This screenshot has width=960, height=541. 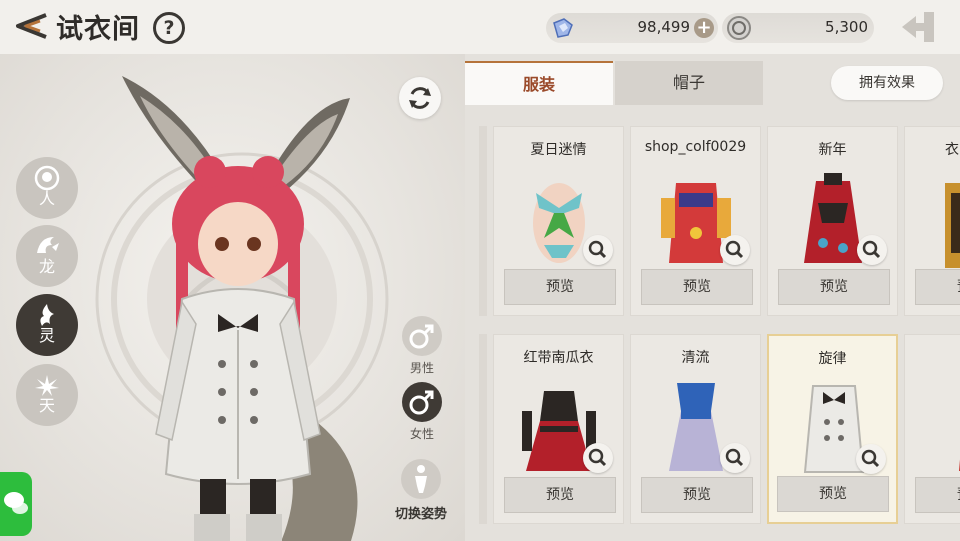 What do you see at coordinates (695, 358) in the screenshot?
I see `item-name: 清流` at bounding box center [695, 358].